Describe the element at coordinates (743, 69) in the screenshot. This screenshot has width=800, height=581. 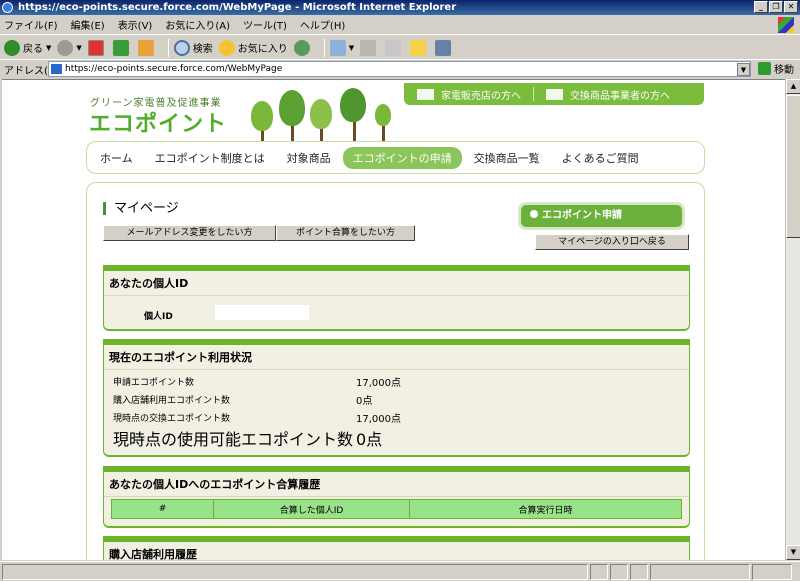
I see `address-dropdown: ▼` at that location.